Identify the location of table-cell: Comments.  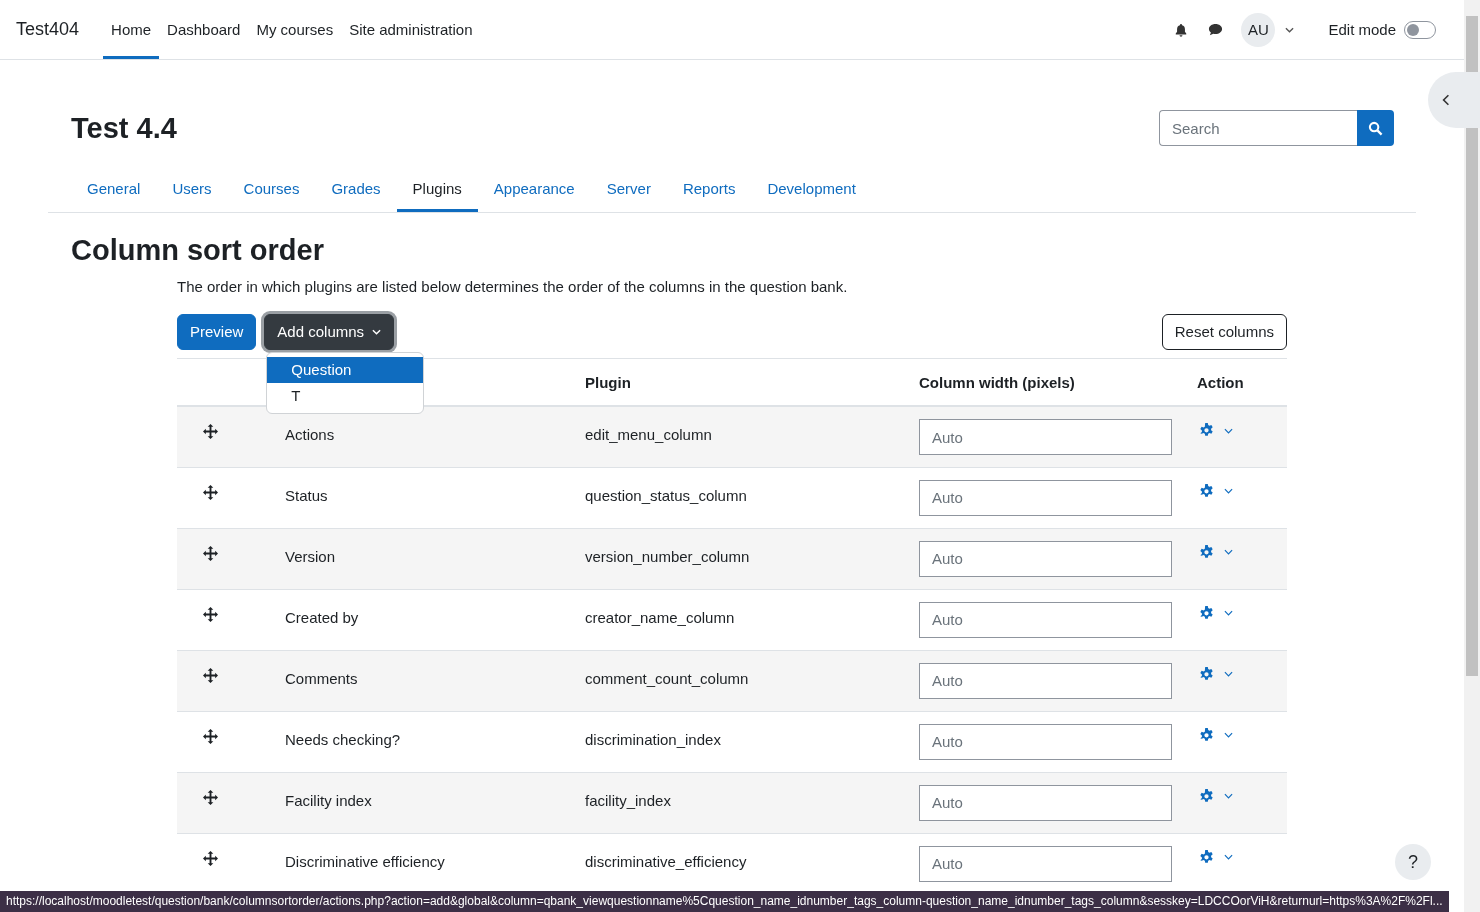
(435, 680).